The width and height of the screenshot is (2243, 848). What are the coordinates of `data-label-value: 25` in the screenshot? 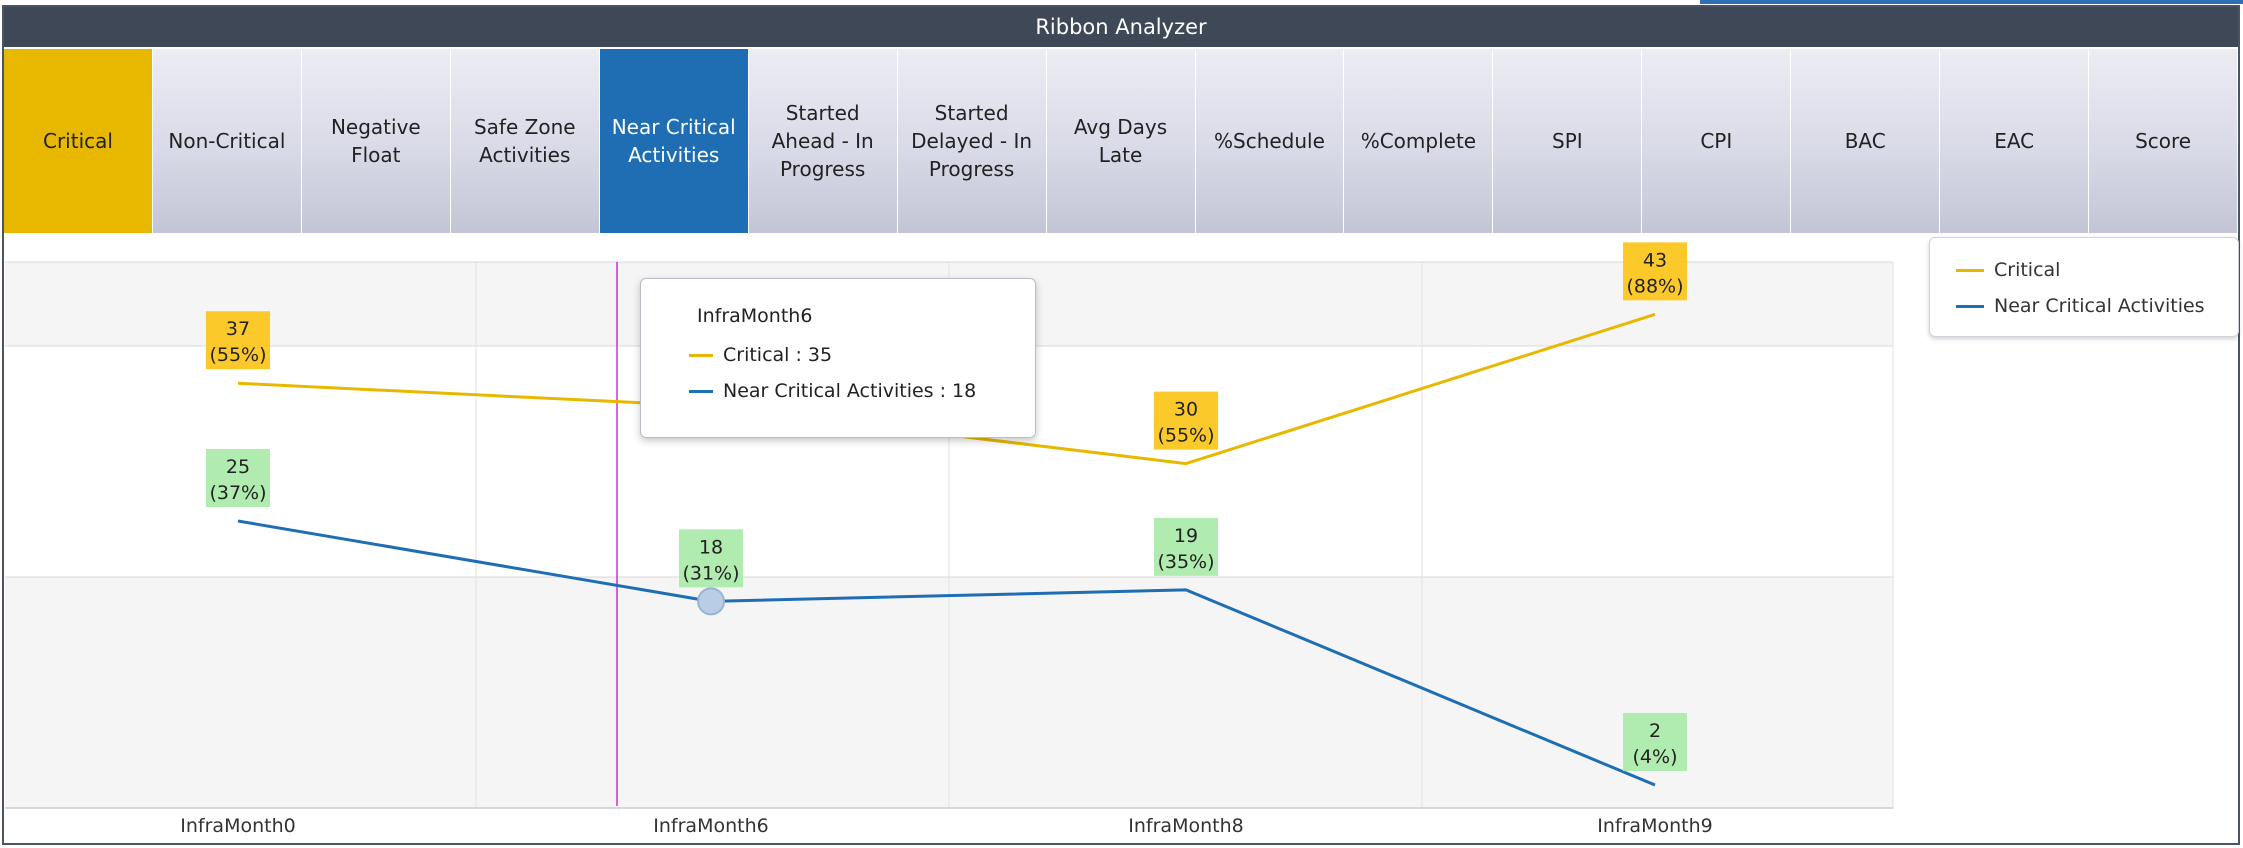 It's located at (238, 467).